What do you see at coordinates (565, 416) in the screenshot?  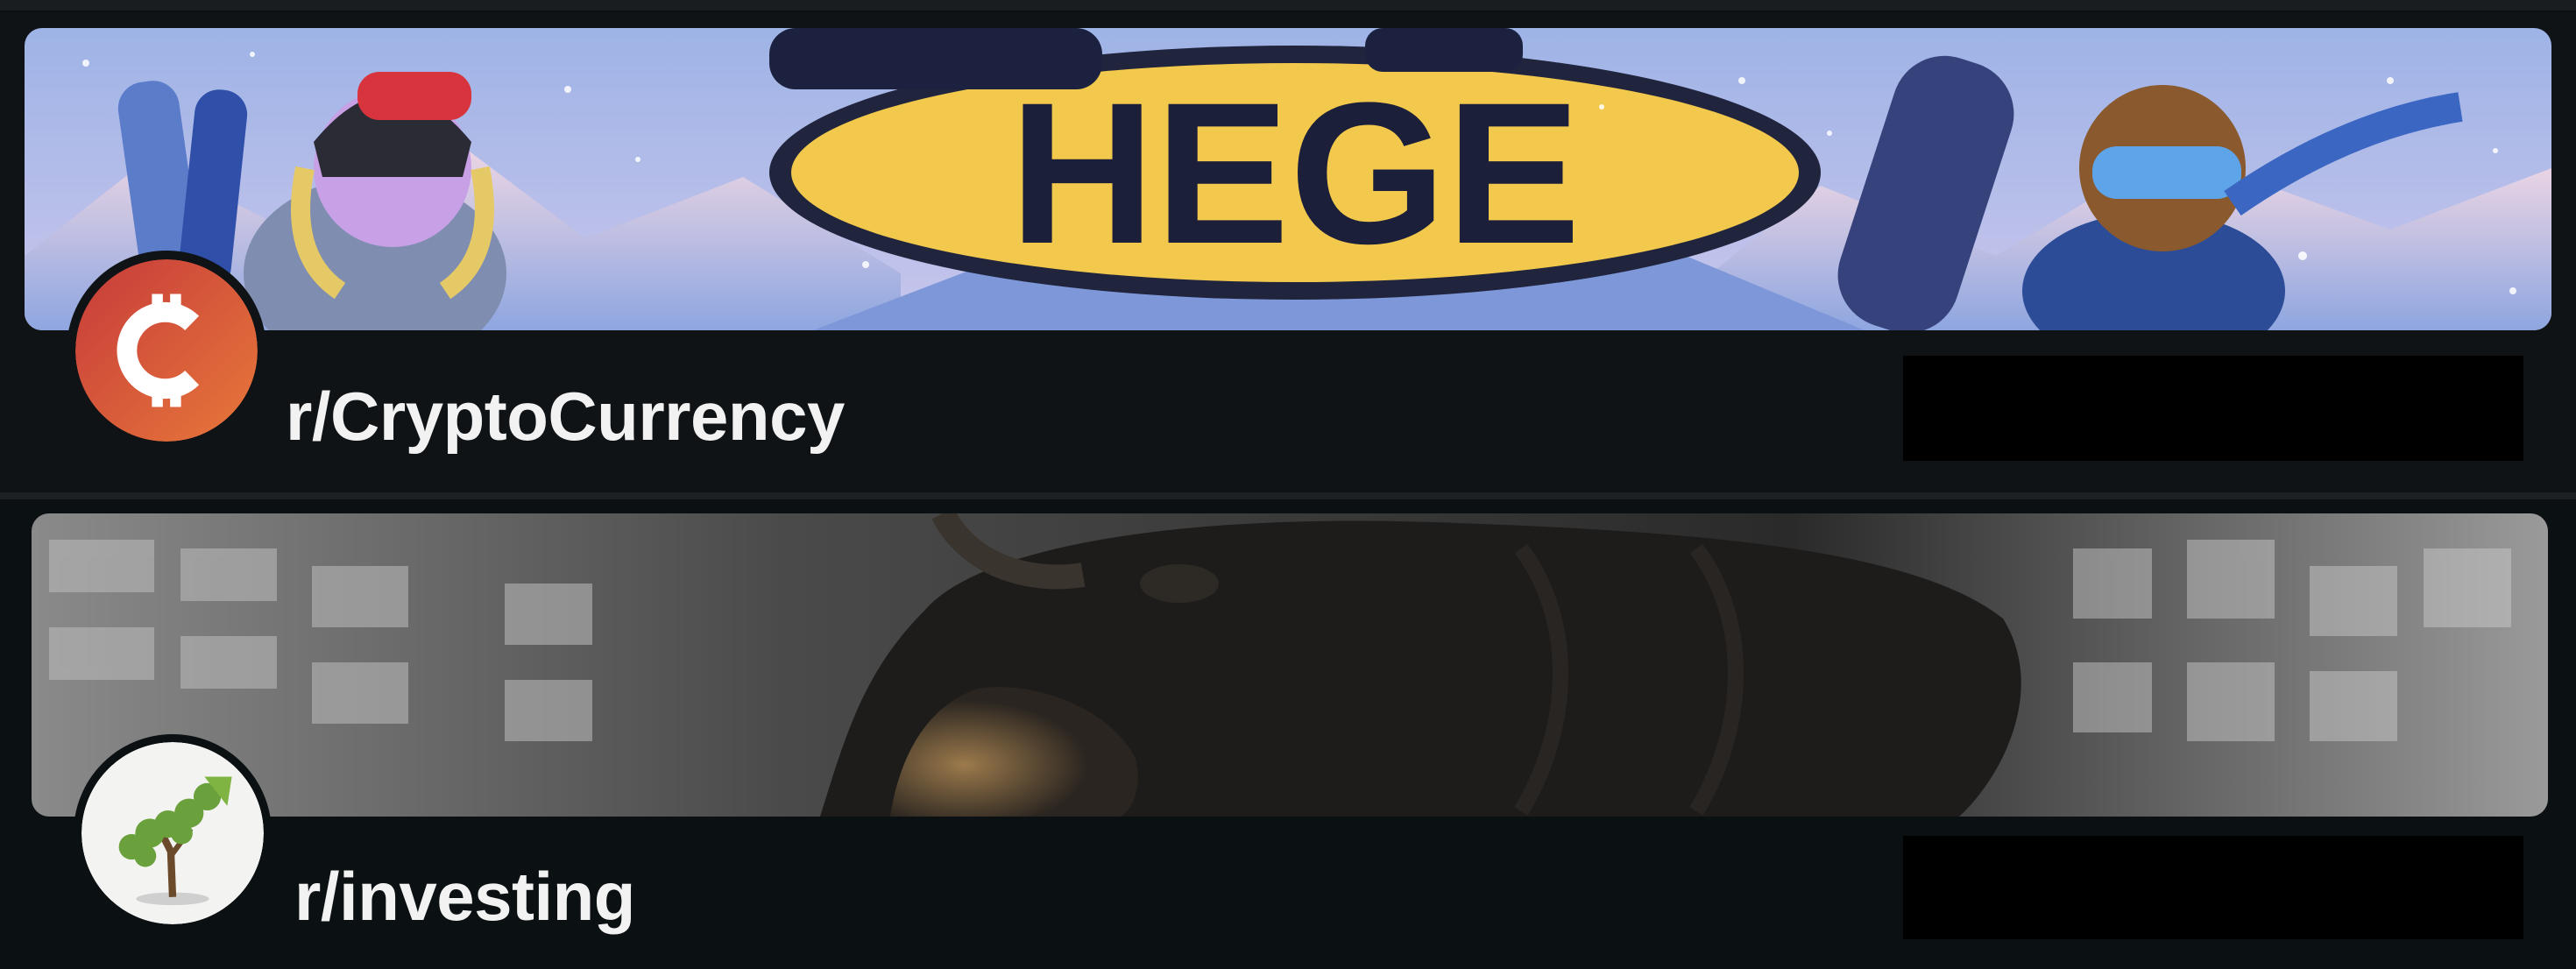 I see `community-name: r/CryptoCurrency` at bounding box center [565, 416].